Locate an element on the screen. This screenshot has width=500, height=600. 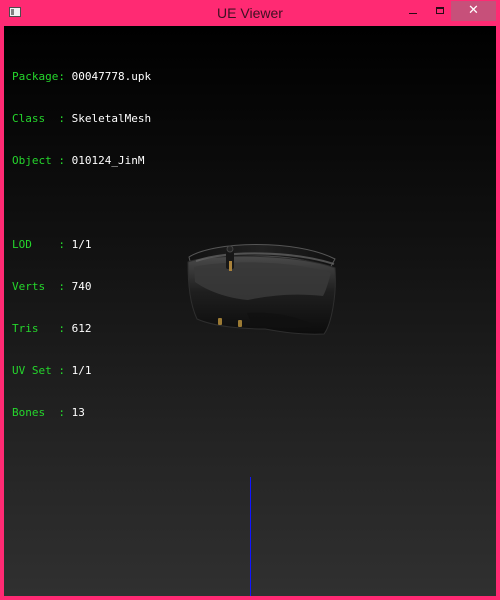
minimize-icon is located at coordinates (413, 13).